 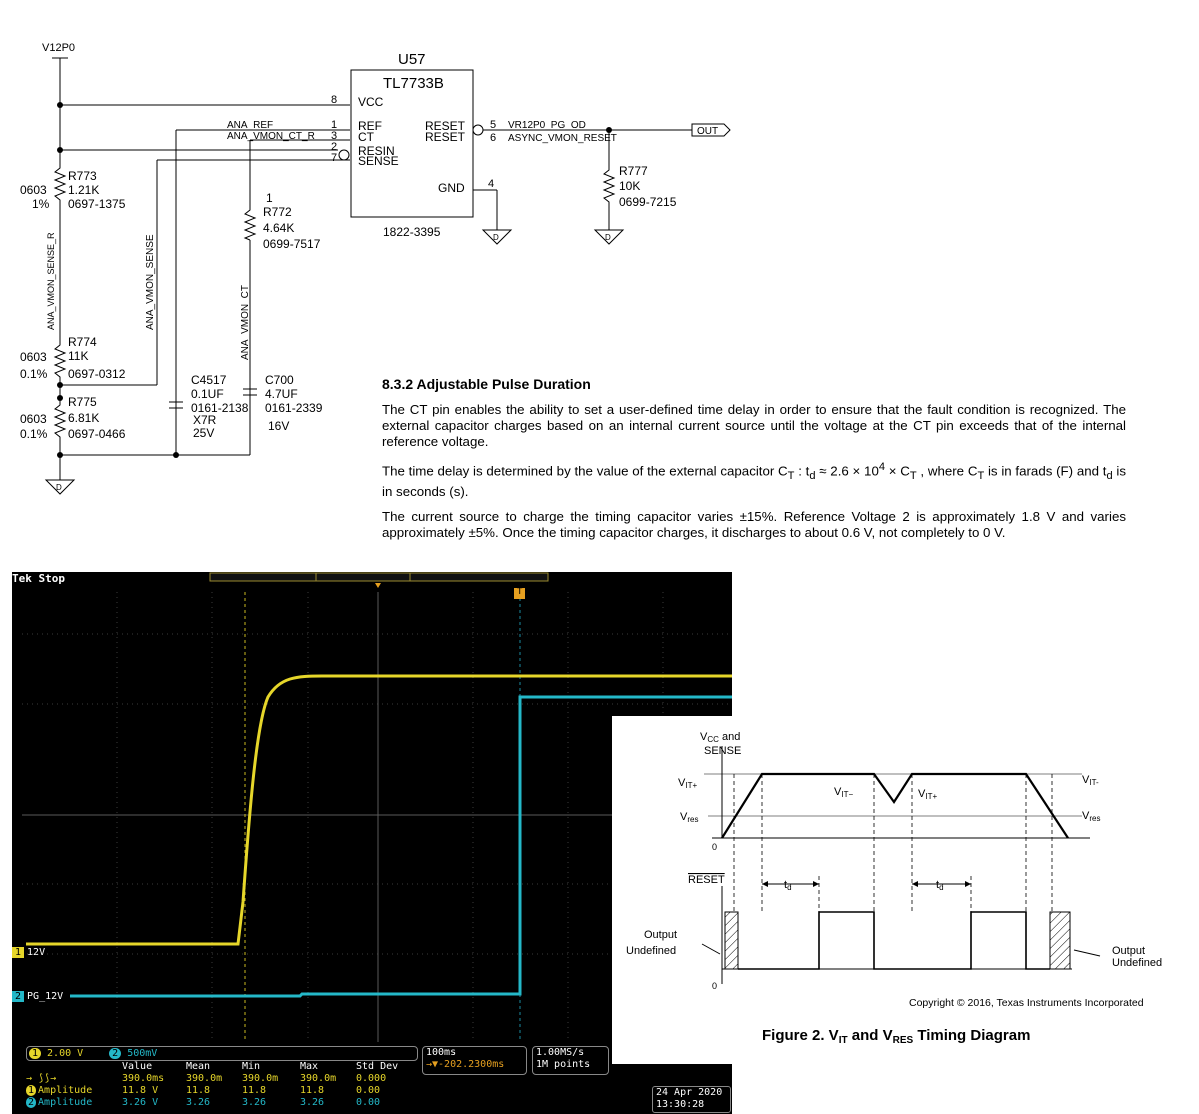 What do you see at coordinates (689, 1092) in the screenshot?
I see `date: 24 Apr 2020` at bounding box center [689, 1092].